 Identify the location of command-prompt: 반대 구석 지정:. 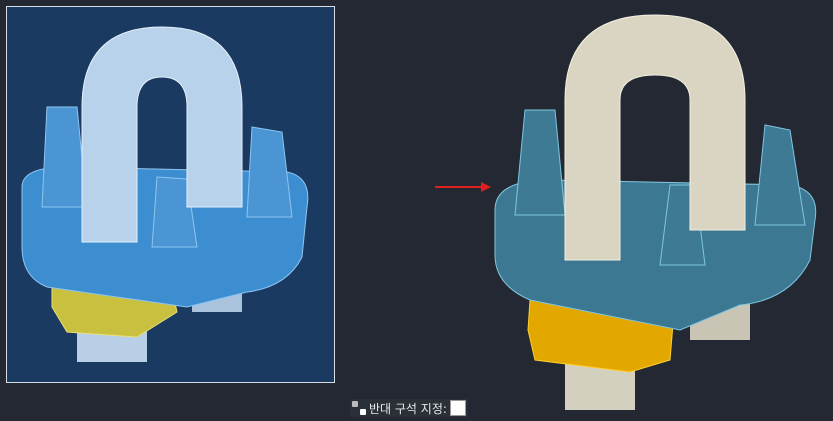
(409, 408).